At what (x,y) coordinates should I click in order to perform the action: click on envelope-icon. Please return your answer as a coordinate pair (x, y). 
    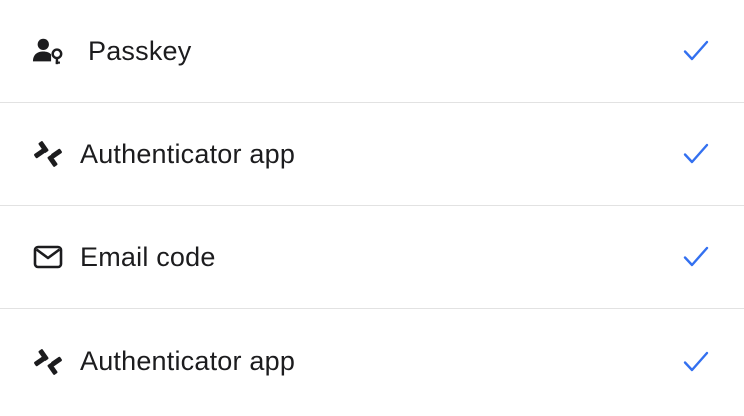
    Looking at the image, I should click on (48, 257).